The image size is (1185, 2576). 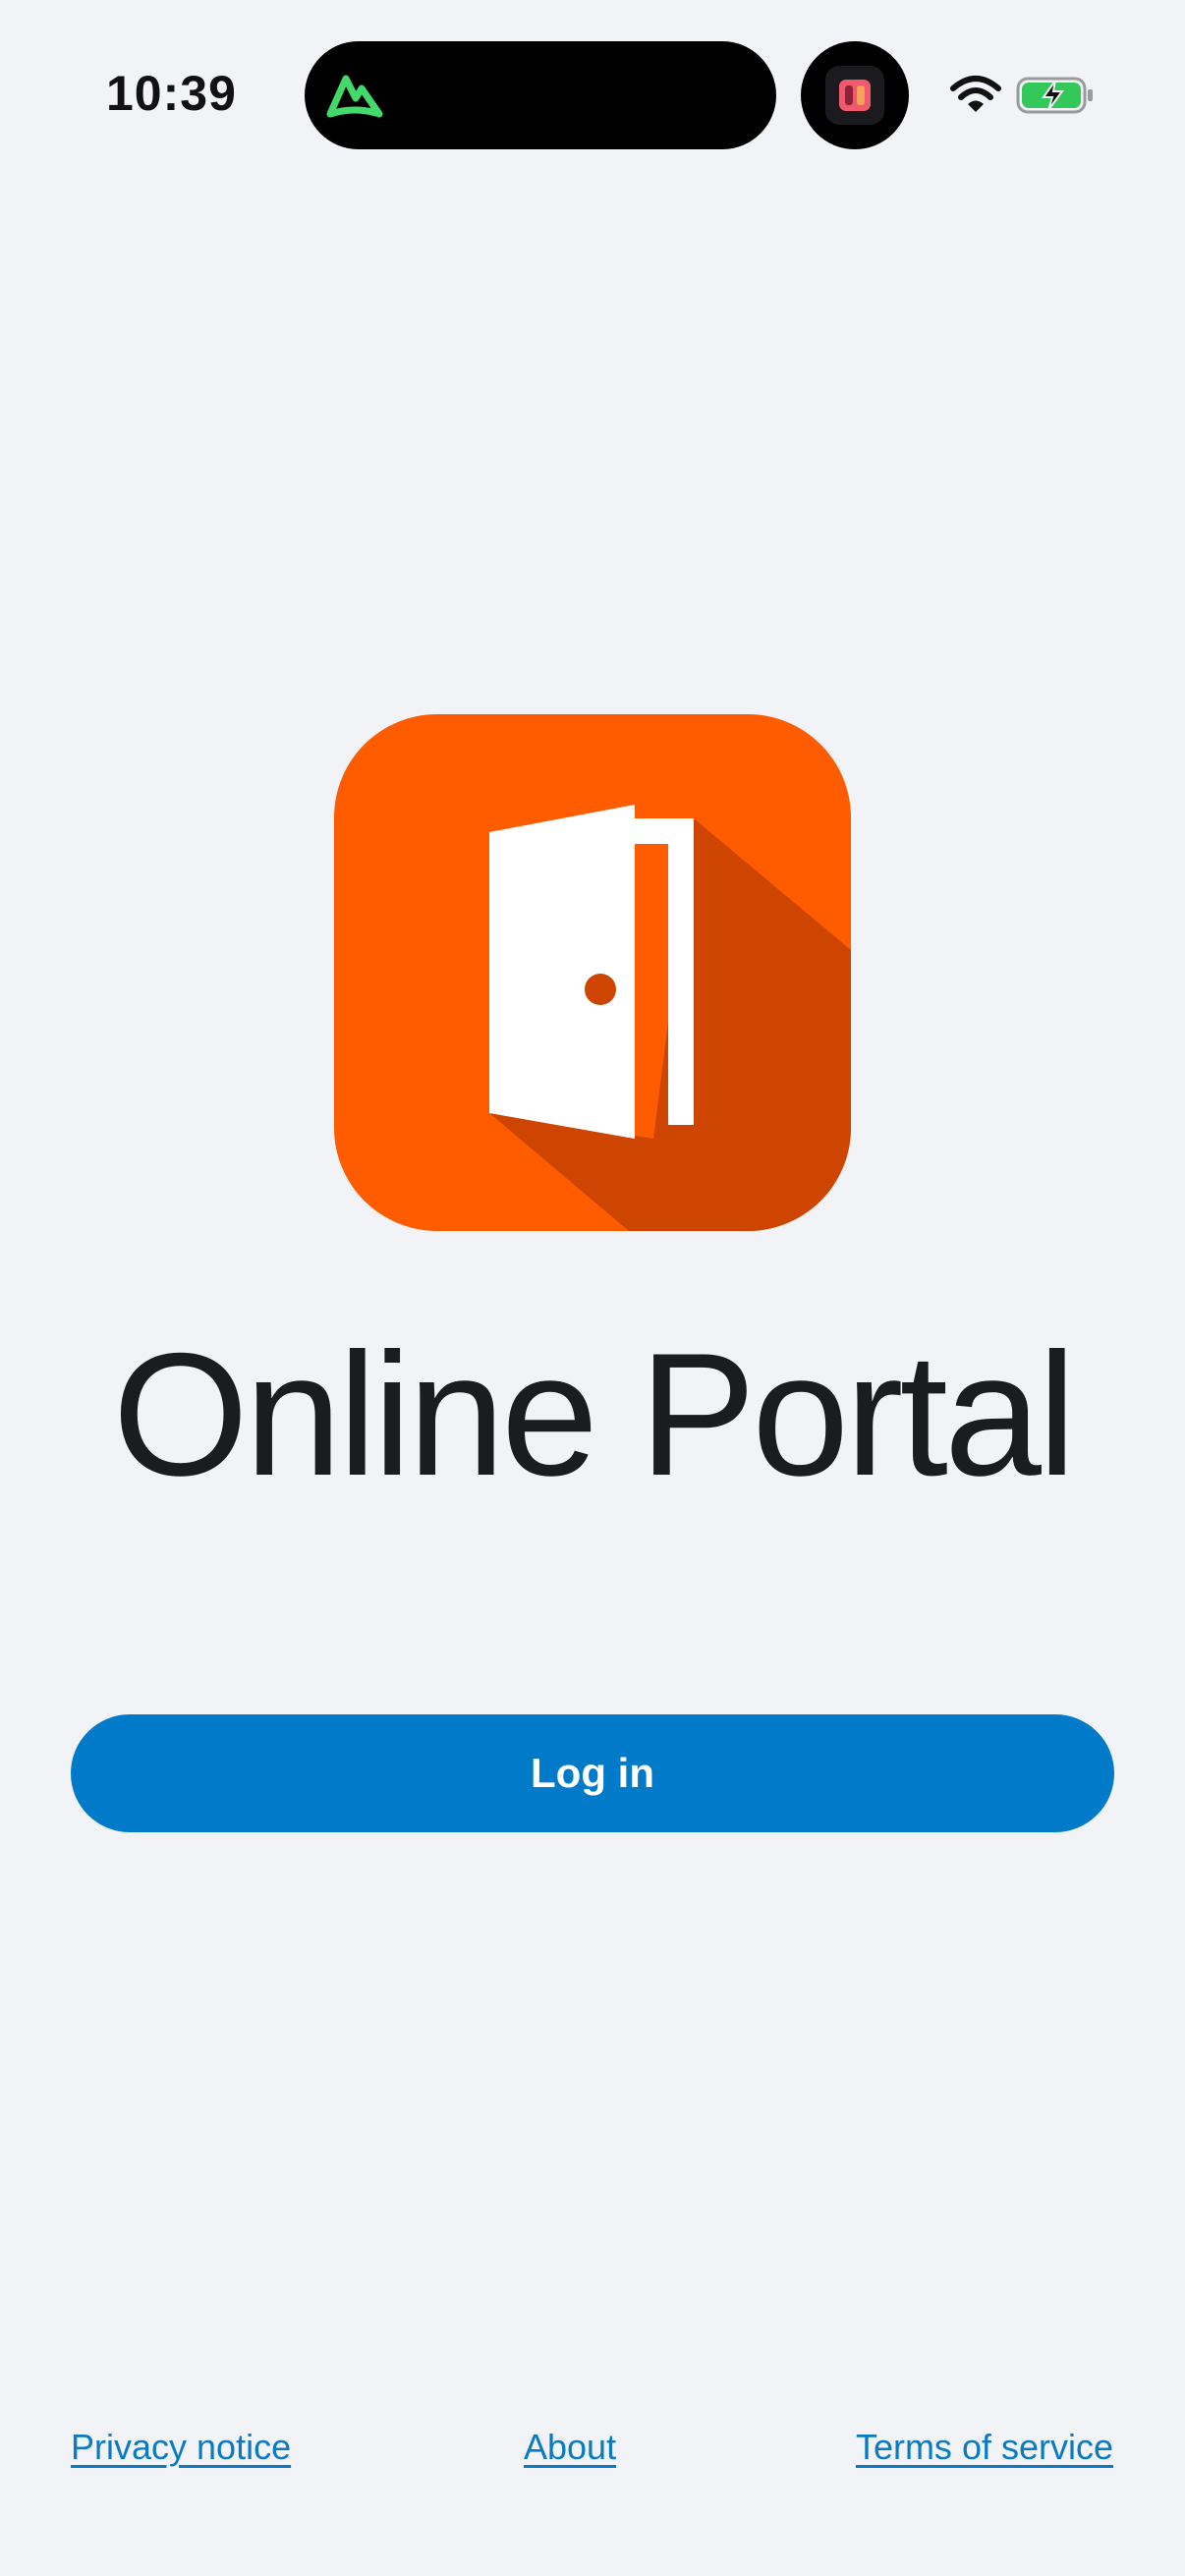 What do you see at coordinates (181, 2447) in the screenshot?
I see `privacy-notice-link: Privacy notice` at bounding box center [181, 2447].